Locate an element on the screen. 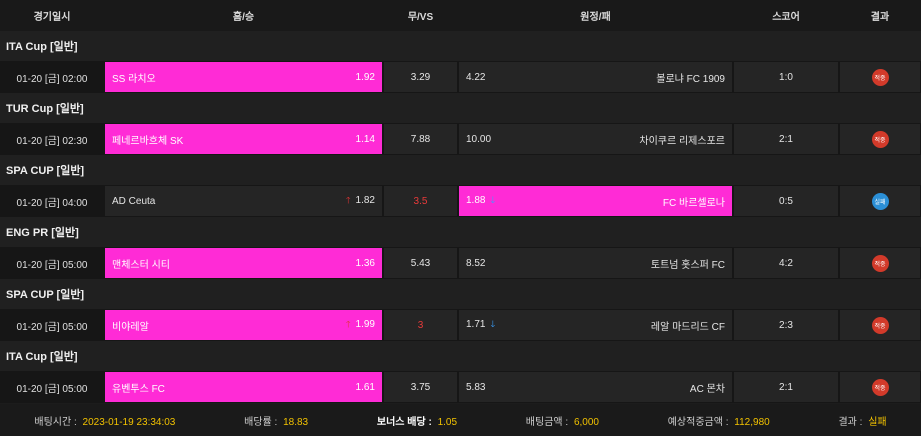  home-cell: SS 라치오 1.92 is located at coordinates (243, 77).